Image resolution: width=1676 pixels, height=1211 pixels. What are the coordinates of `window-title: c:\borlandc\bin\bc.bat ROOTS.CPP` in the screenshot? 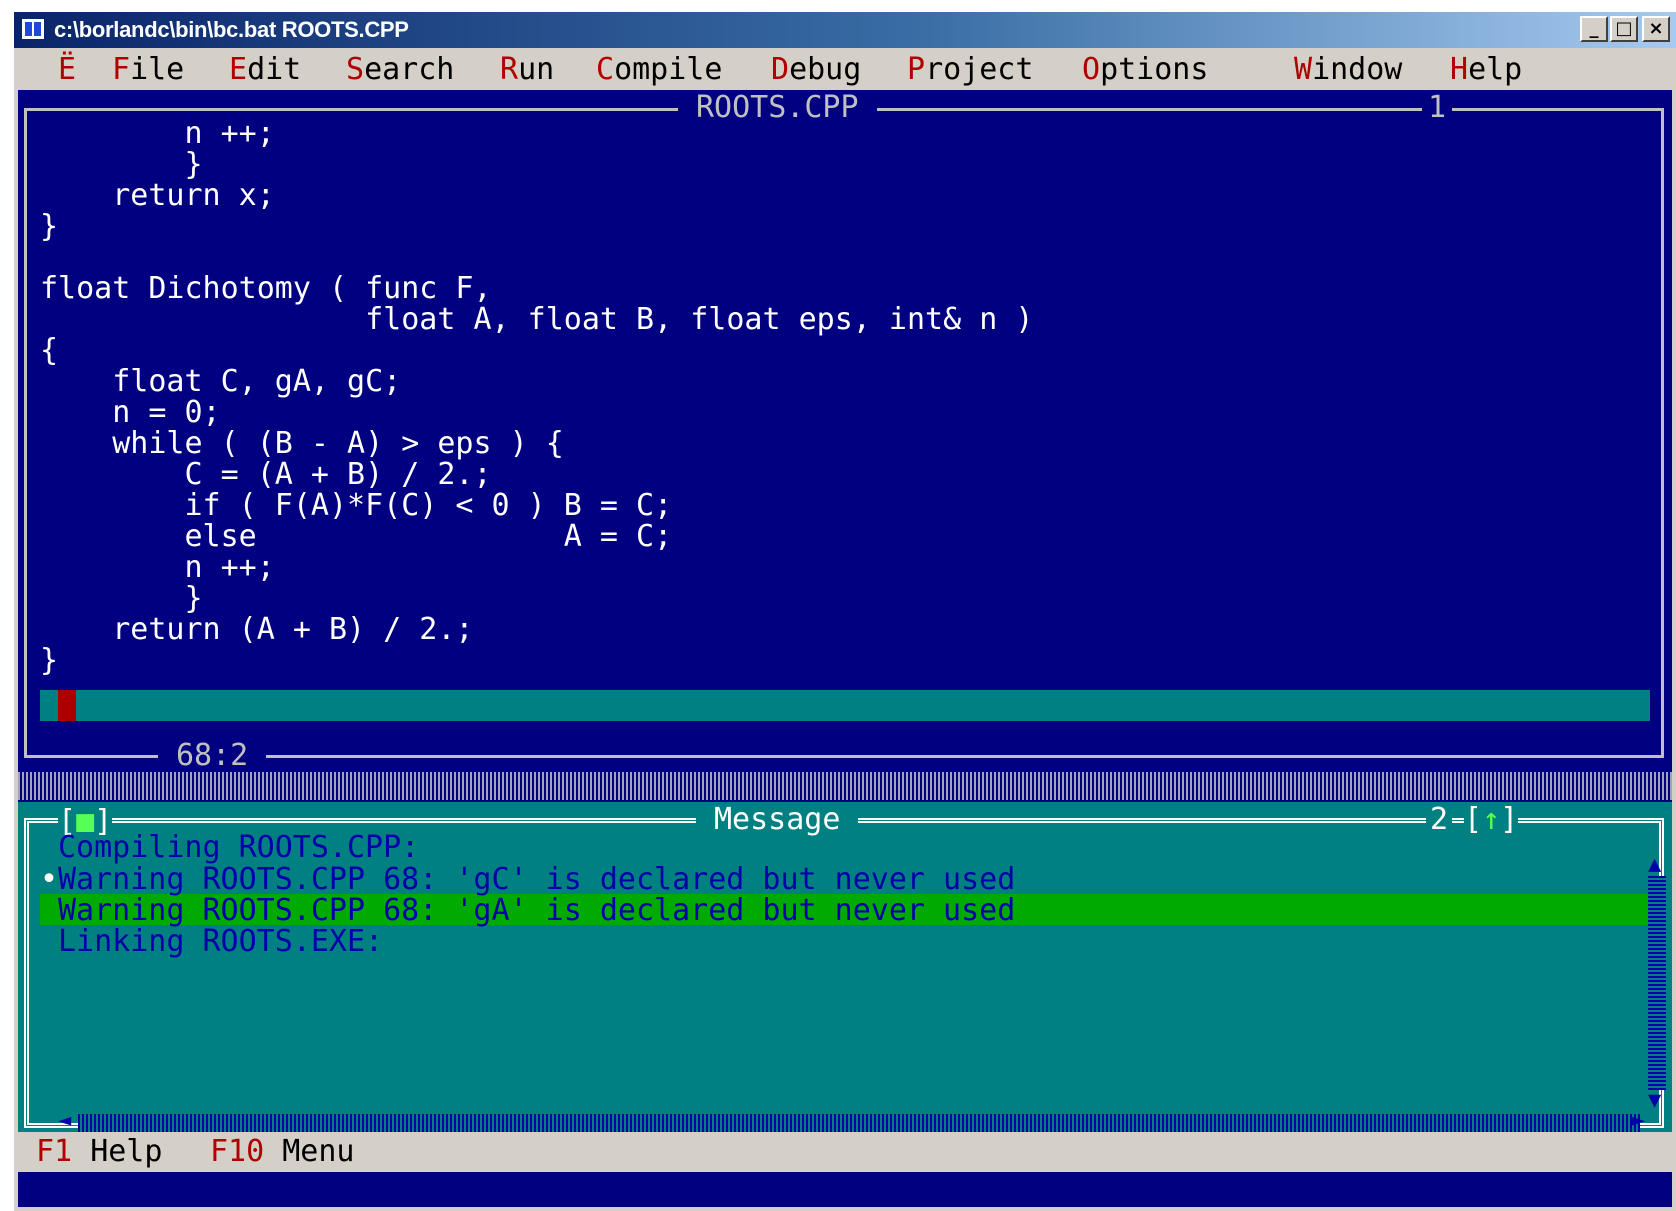 It's located at (231, 29).